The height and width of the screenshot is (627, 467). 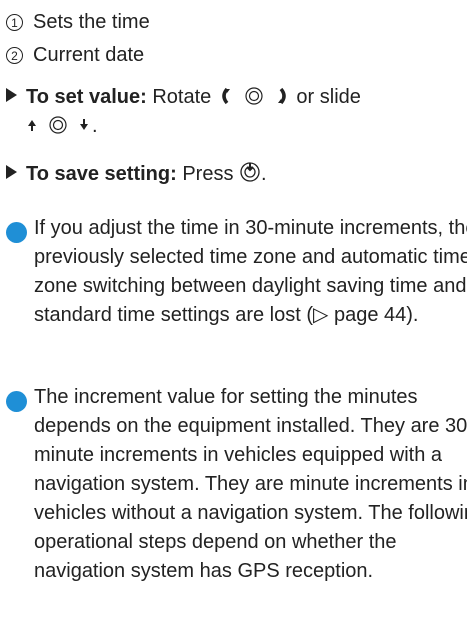 I want to click on legend-item-1: 1 Sets the time, so click(x=78, y=22).